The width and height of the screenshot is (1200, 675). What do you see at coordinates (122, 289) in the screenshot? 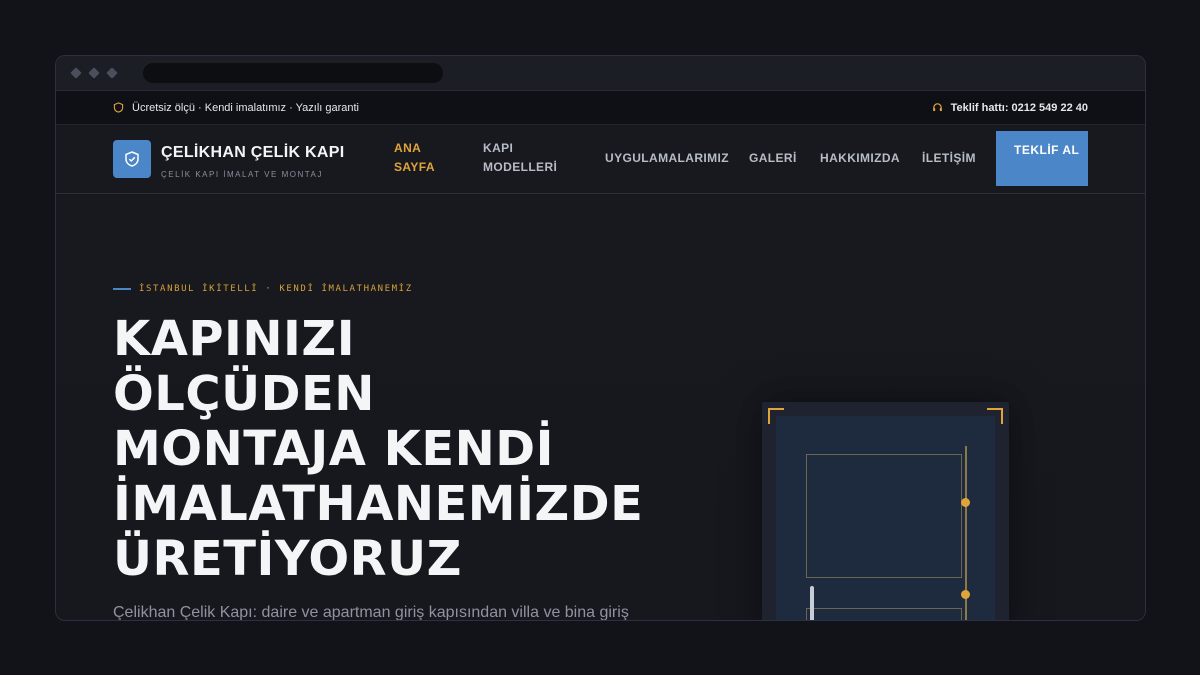
I see `eyebrow-line` at bounding box center [122, 289].